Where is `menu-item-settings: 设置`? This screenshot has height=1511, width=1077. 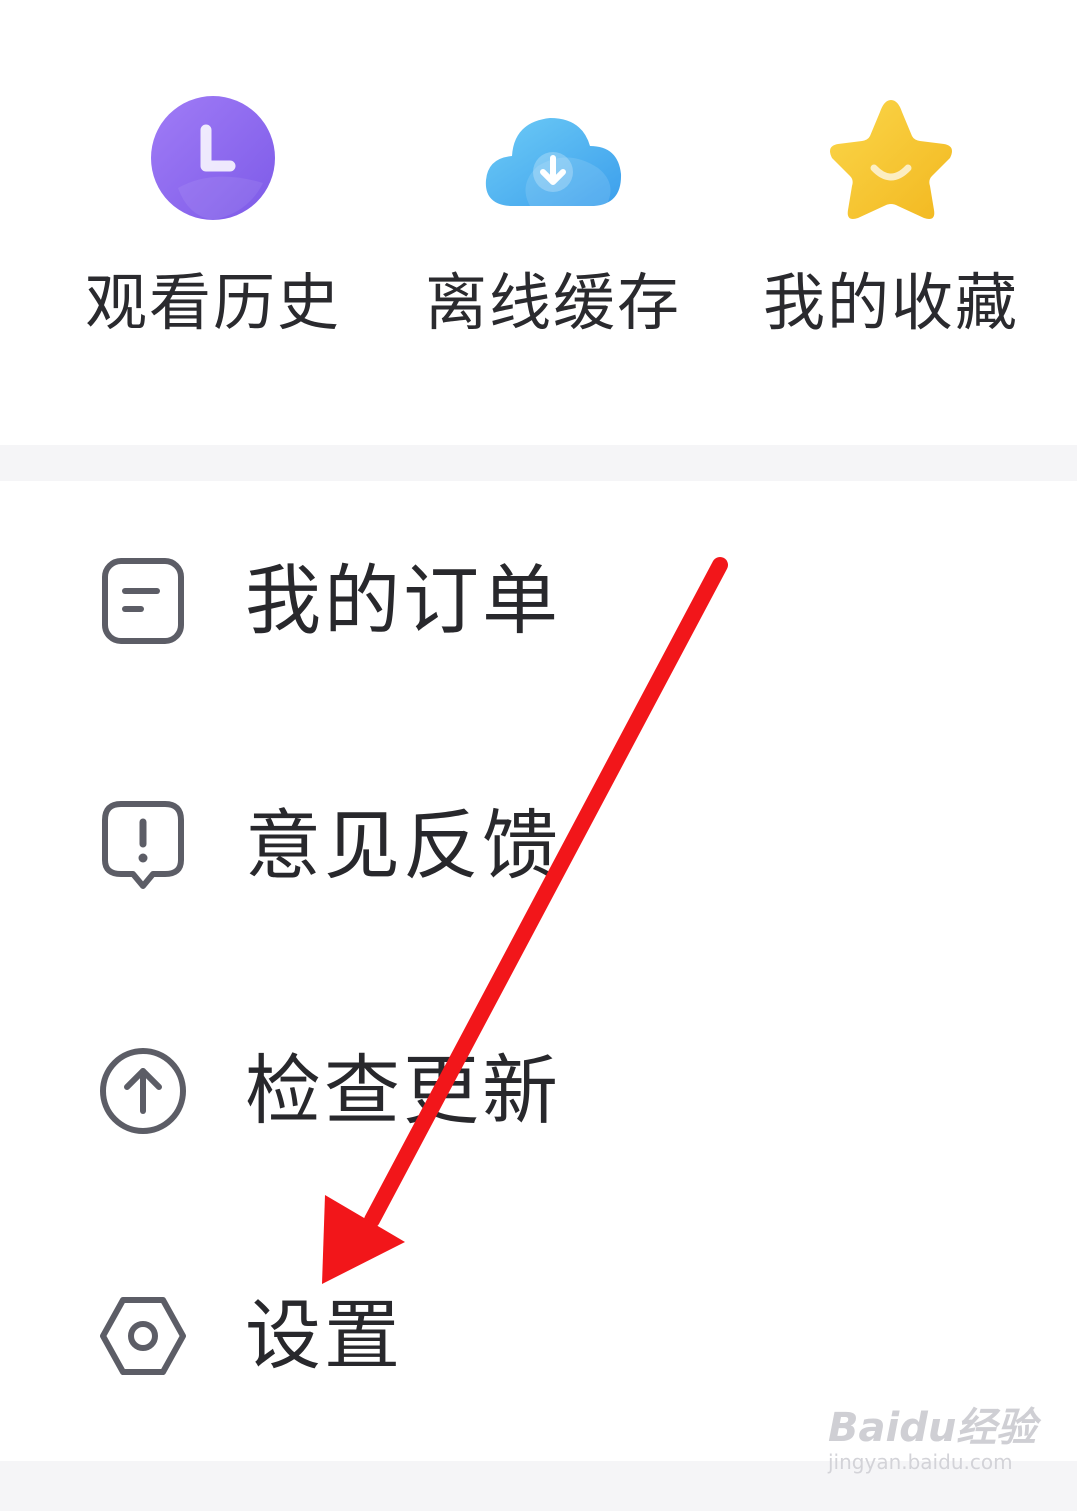 menu-item-settings: 设置 is located at coordinates (538, 1336).